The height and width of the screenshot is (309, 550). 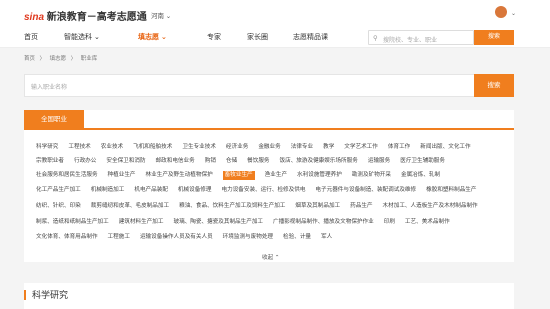 I want to click on category-chip: 烟草及其制品加工, so click(x=317, y=206).